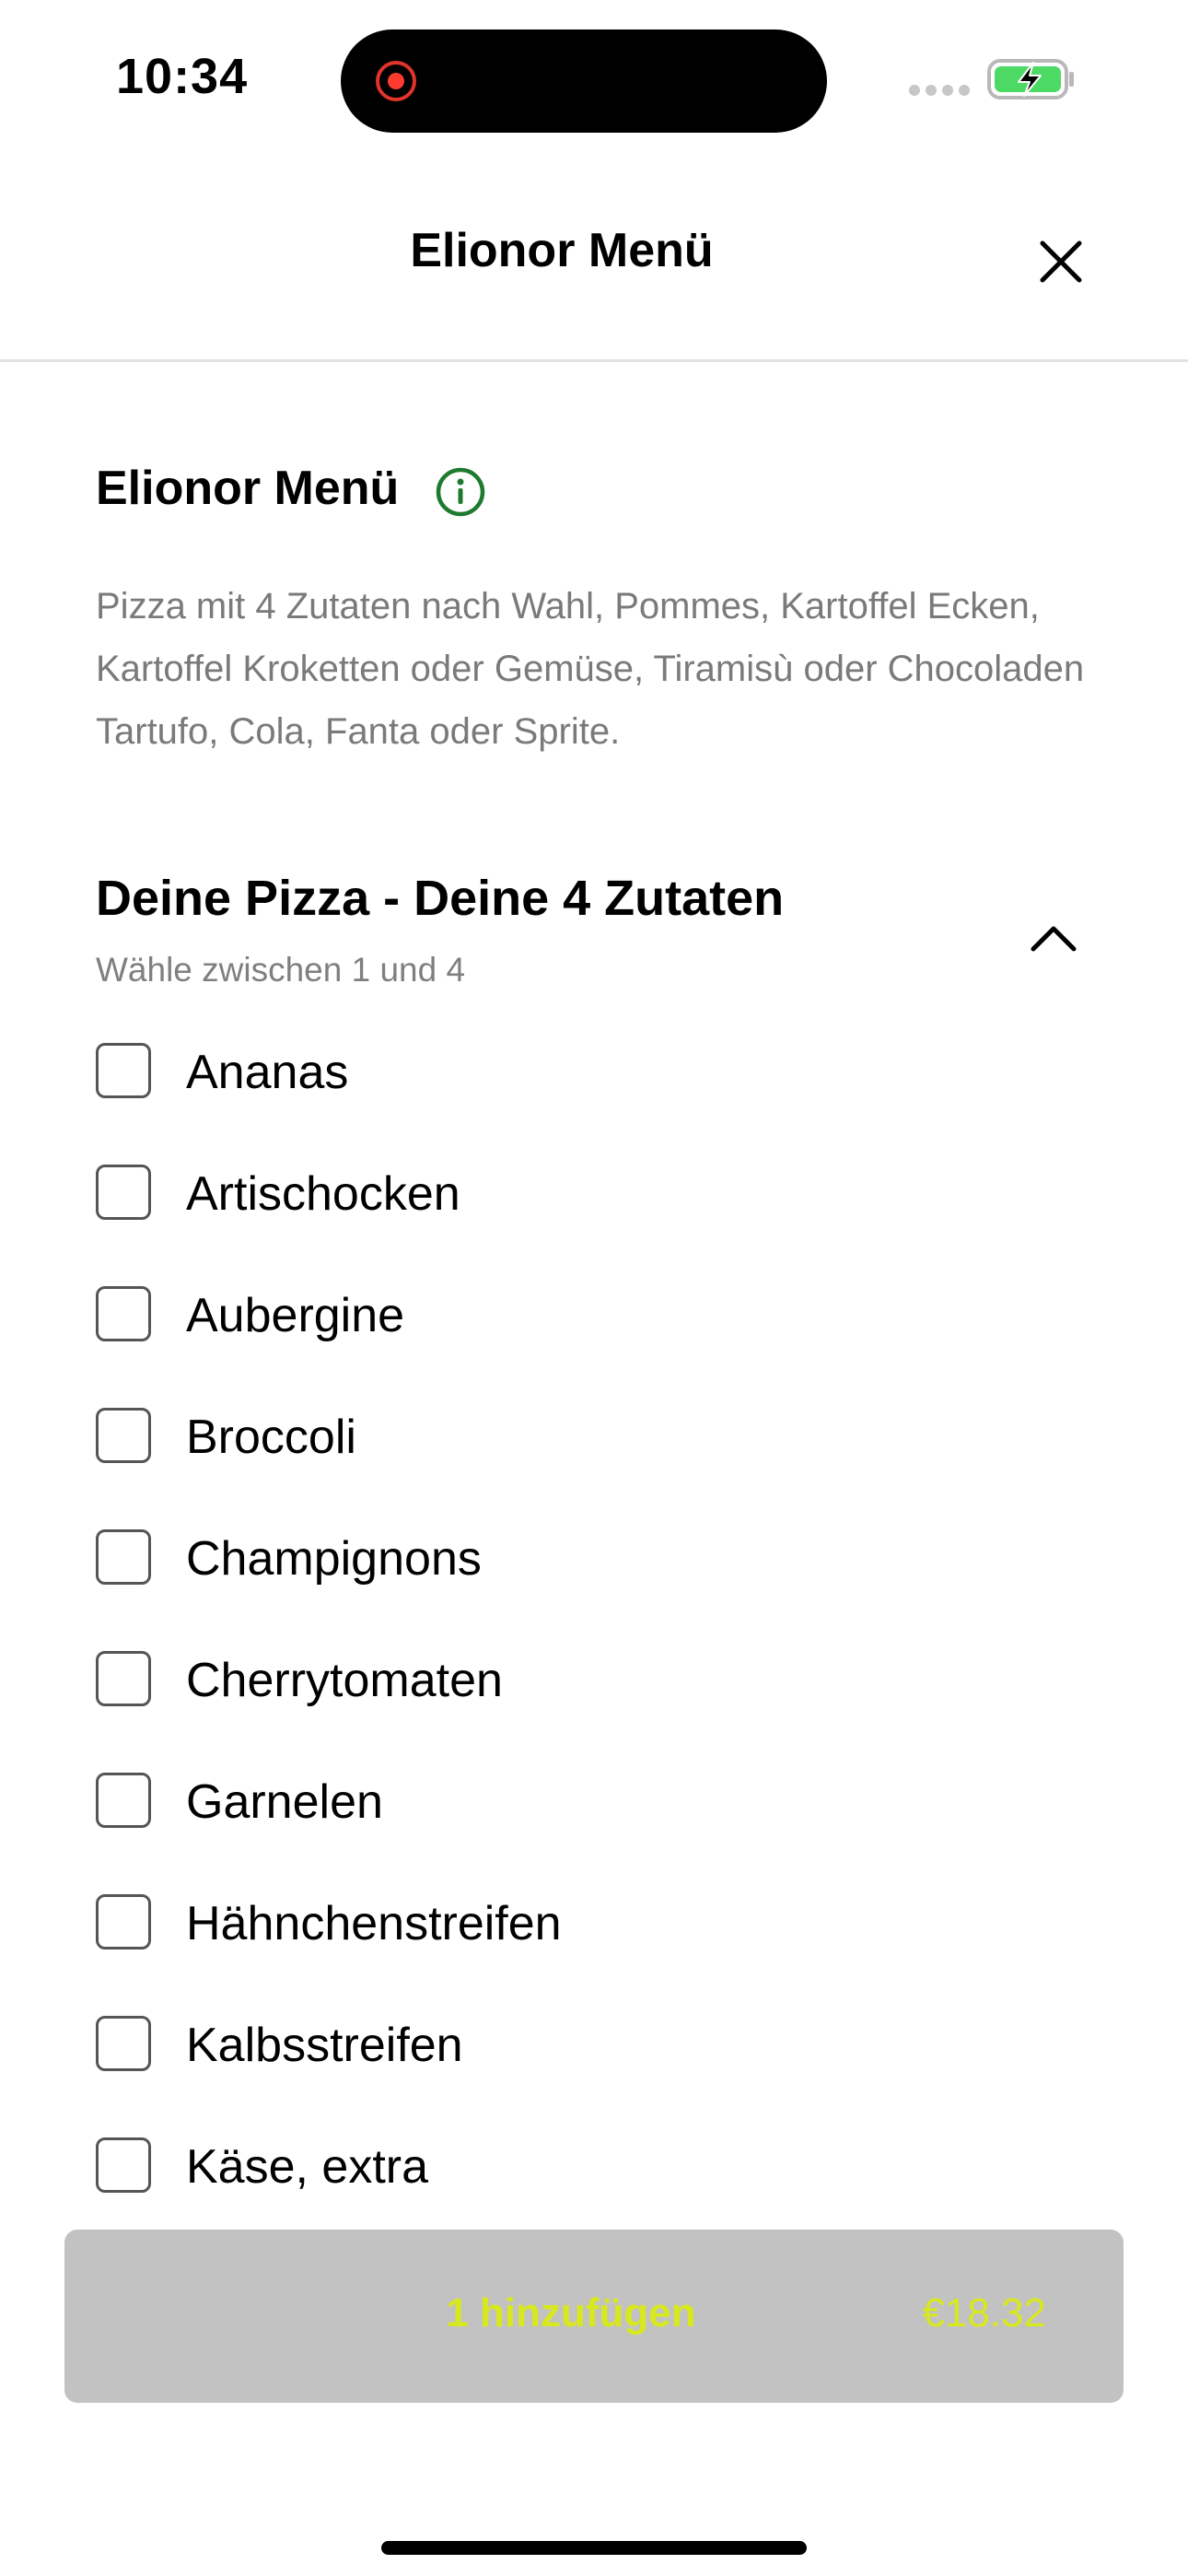 This screenshot has width=1188, height=2576. I want to click on option-label: Kalbsstreifen, so click(324, 2045).